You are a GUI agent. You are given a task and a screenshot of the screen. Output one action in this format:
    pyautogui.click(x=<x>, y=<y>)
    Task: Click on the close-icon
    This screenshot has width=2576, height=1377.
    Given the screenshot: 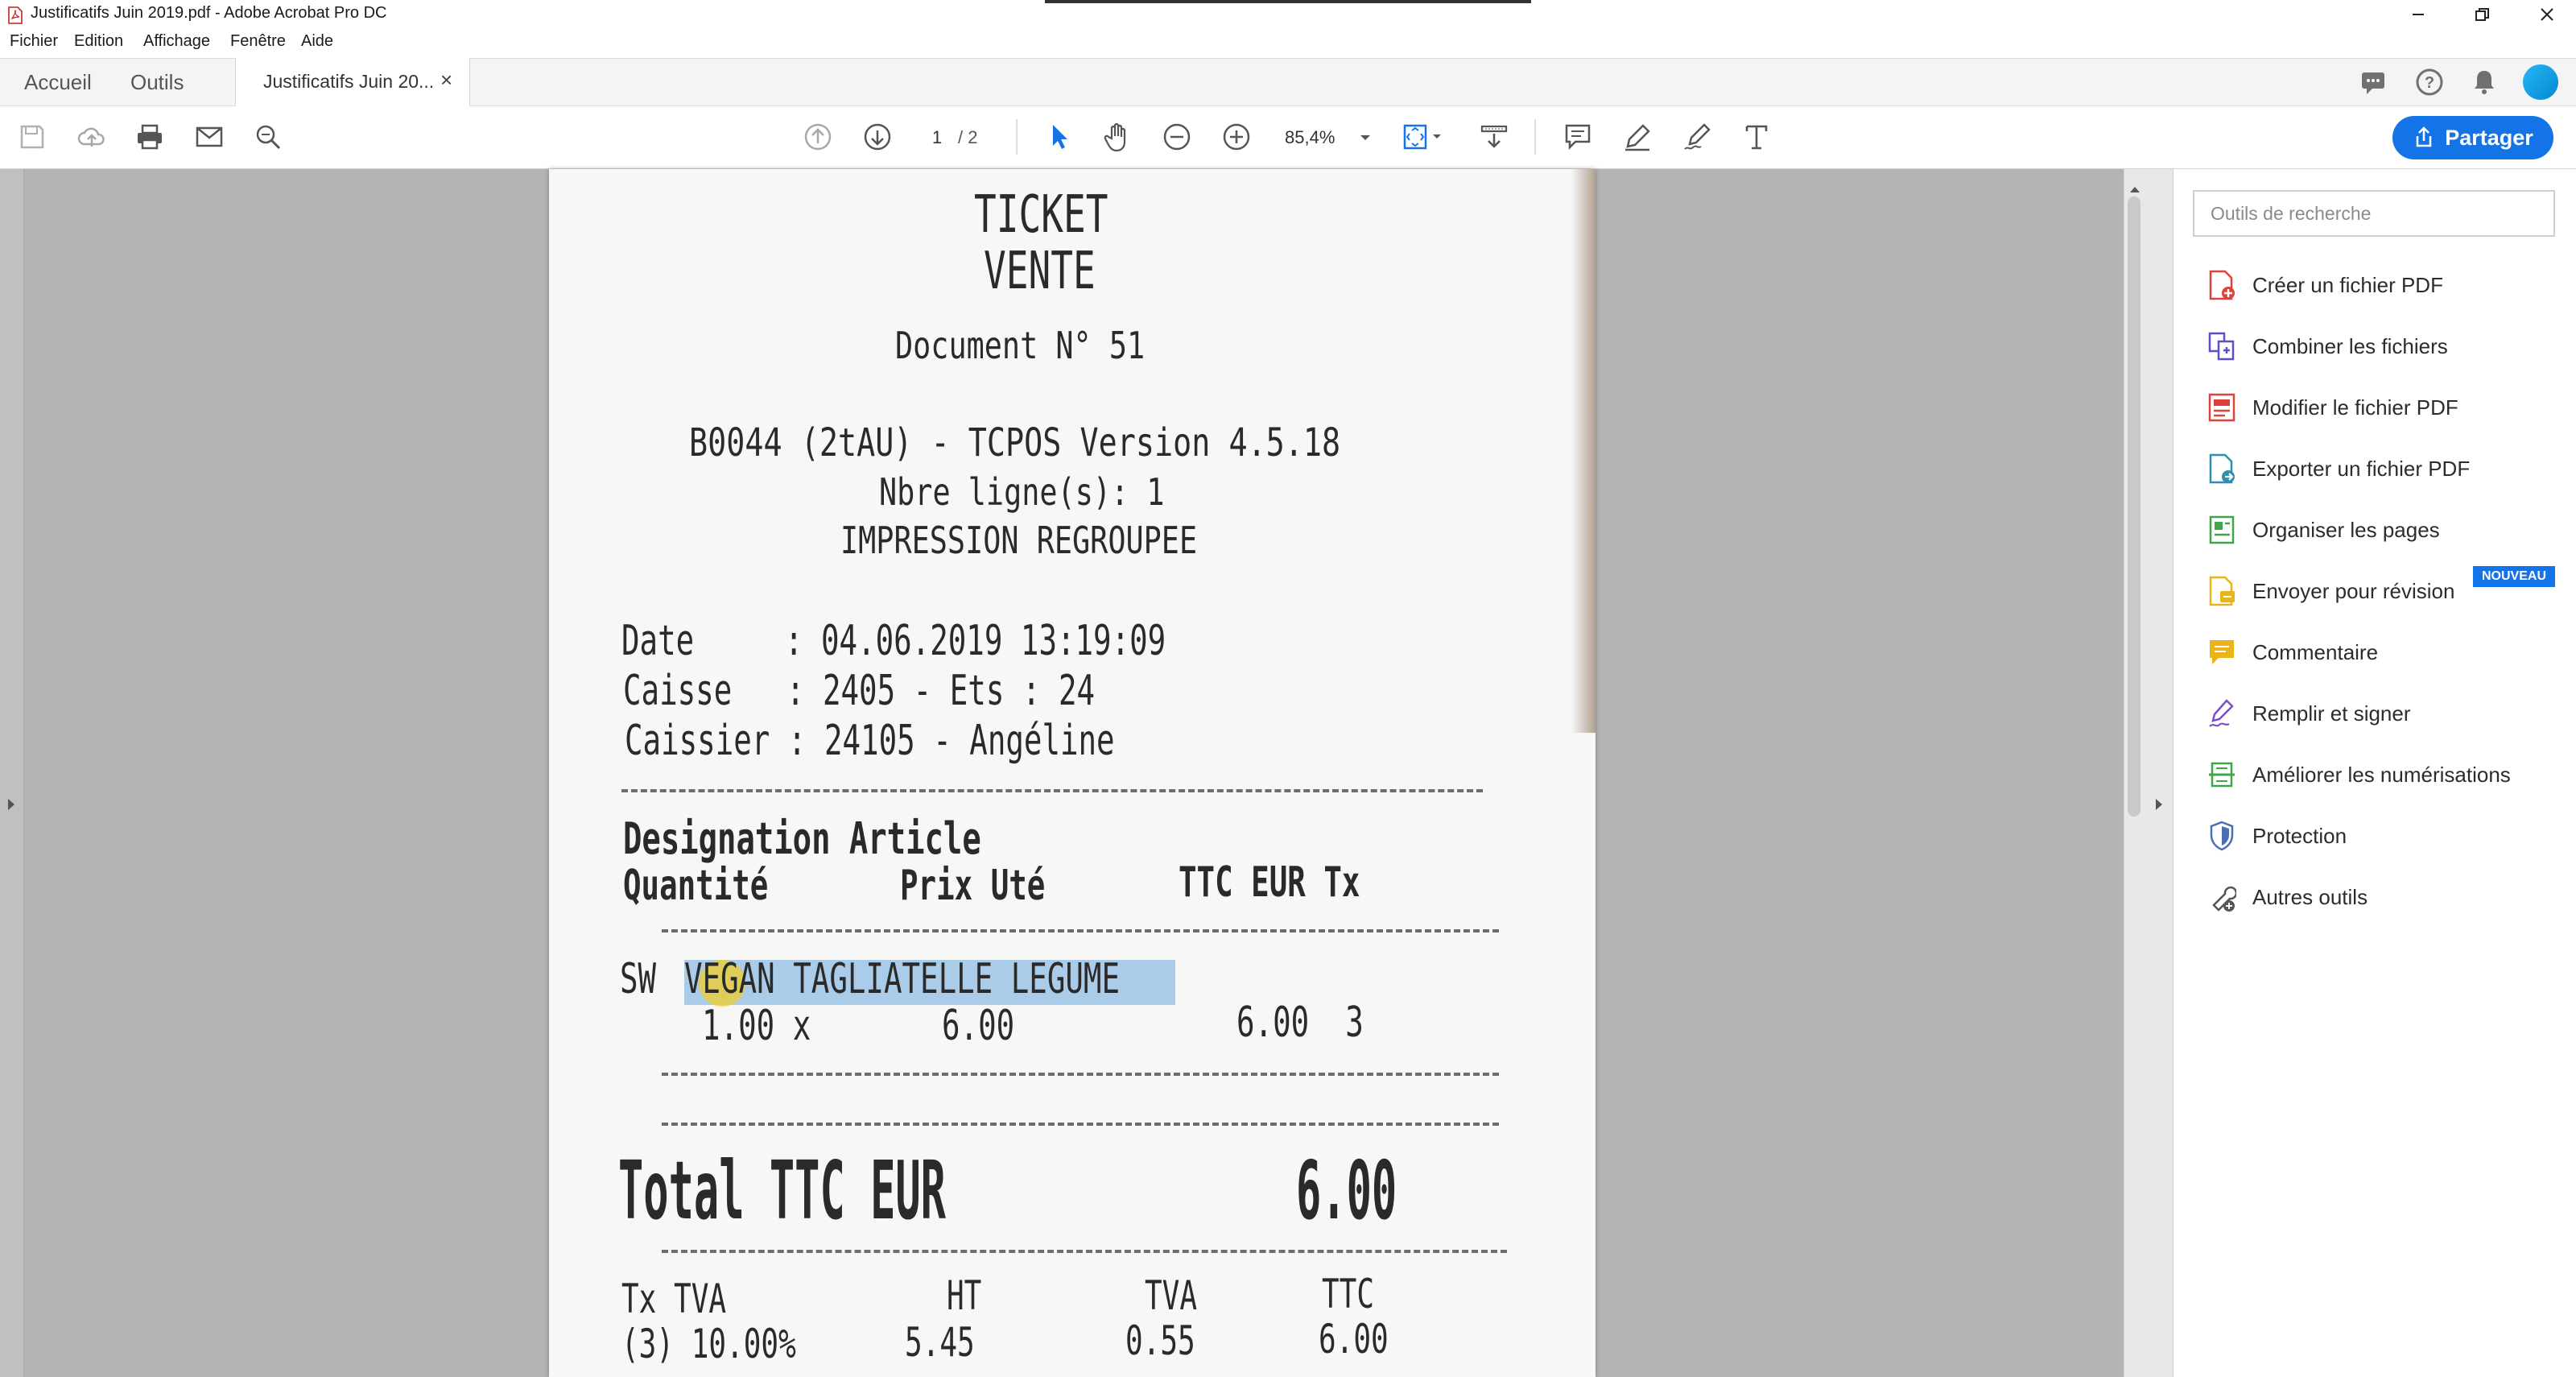 What is the action you would take?
    pyautogui.click(x=2547, y=14)
    